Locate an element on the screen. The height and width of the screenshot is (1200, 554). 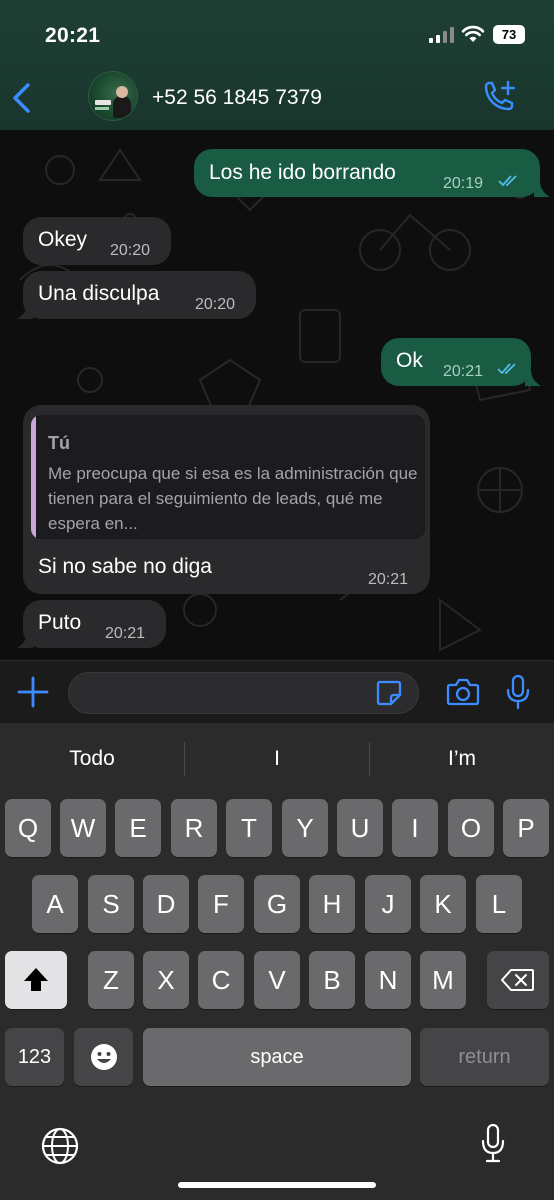
message-bubble: Una disculpa 20:20 is located at coordinates (139, 295).